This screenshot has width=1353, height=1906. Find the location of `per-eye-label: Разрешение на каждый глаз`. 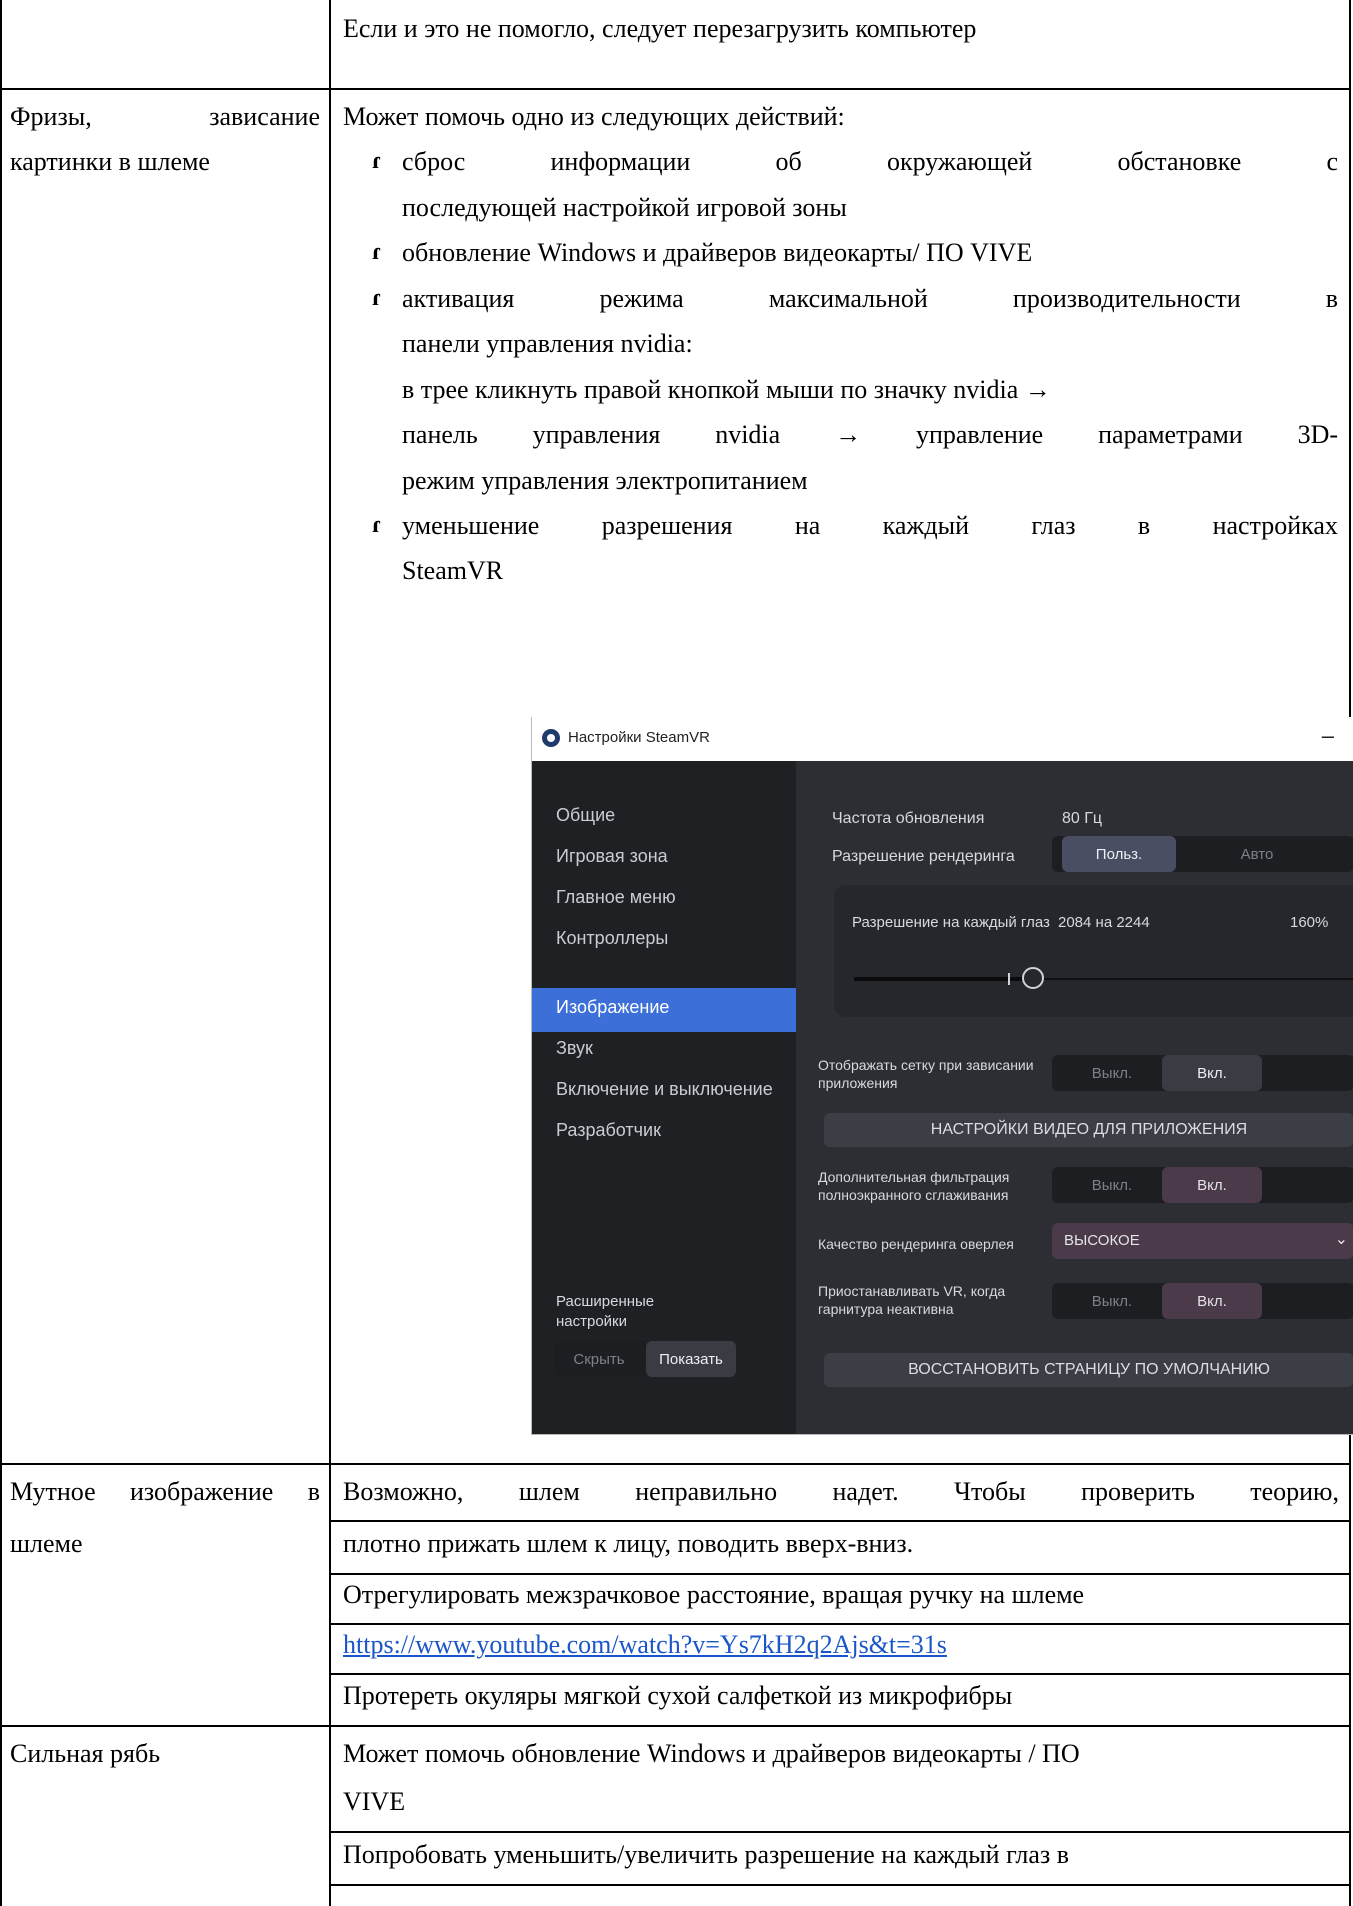

per-eye-label: Разрешение на каждый глаз is located at coordinates (951, 922).